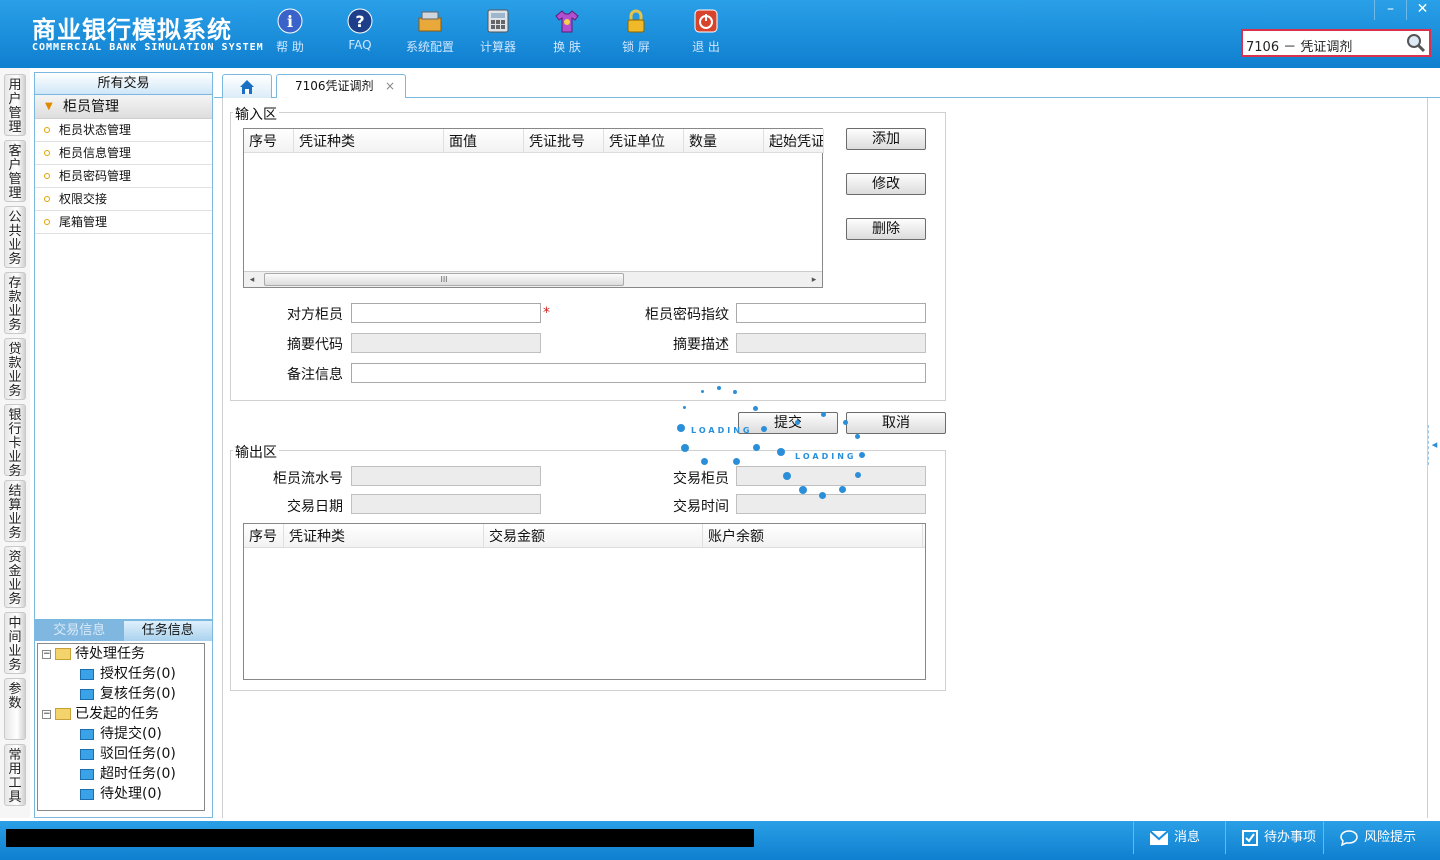  Describe the element at coordinates (567, 21) in the screenshot. I see `shirt-icon` at that location.